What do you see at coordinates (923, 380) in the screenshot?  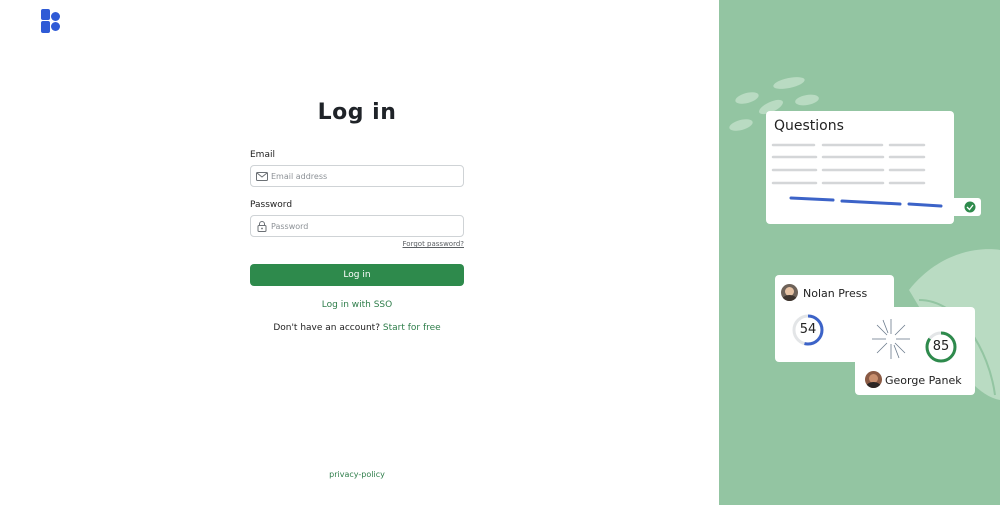 I see `person-name: George Panek` at bounding box center [923, 380].